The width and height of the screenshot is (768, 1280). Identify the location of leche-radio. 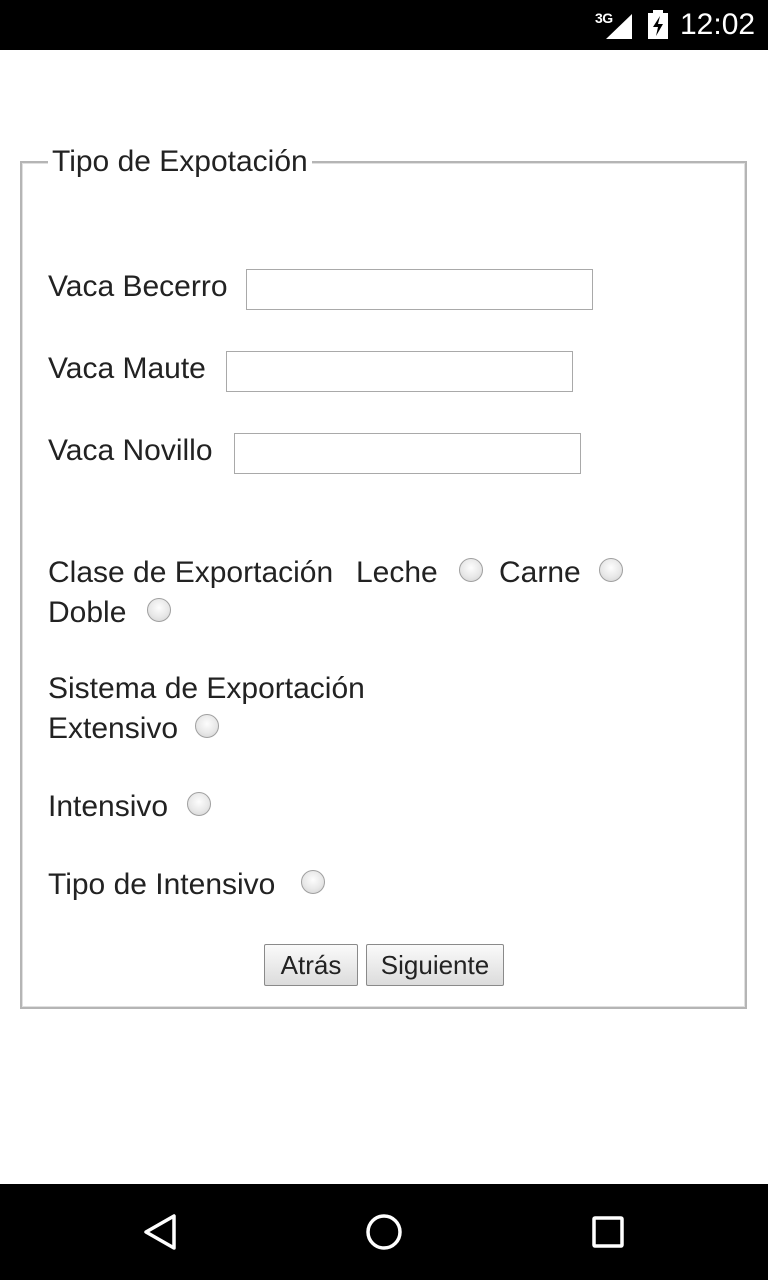
(471, 570).